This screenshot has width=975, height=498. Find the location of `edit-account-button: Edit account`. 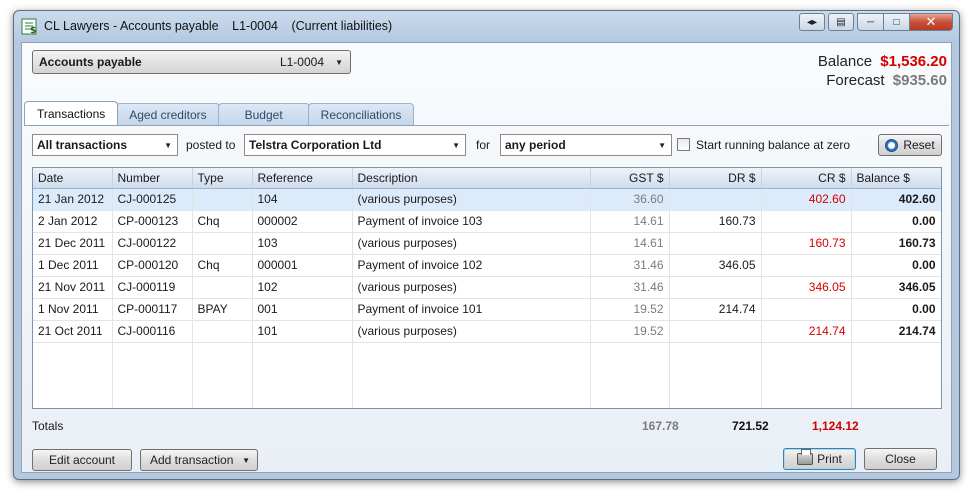

edit-account-button: Edit account is located at coordinates (82, 460).